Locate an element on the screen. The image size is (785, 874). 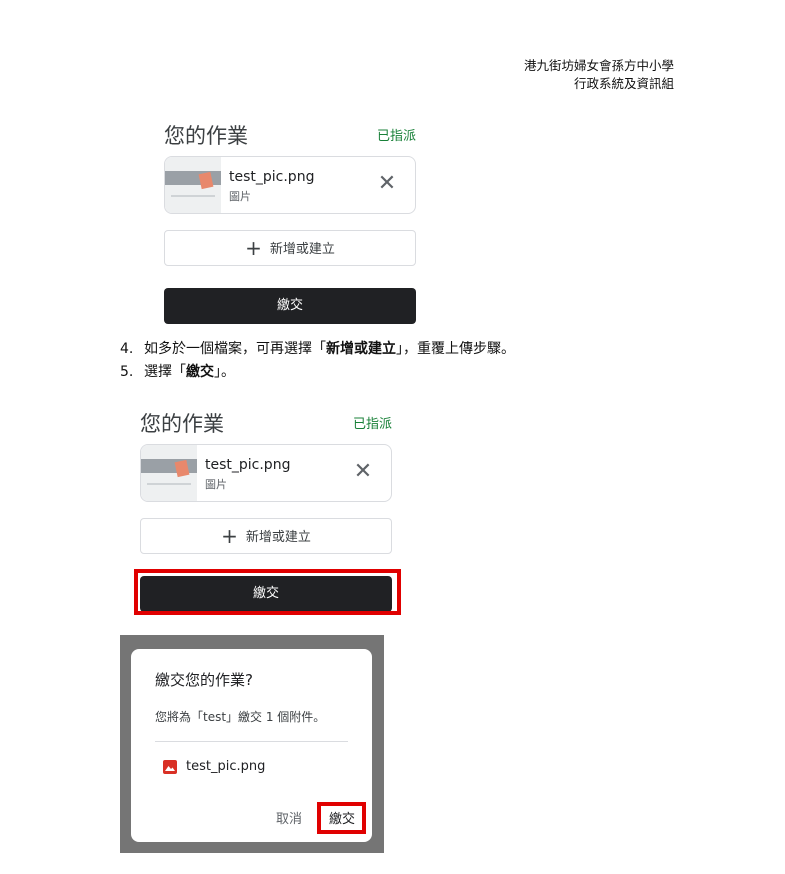
dialog-filename: test_pic.png is located at coordinates (225, 766).